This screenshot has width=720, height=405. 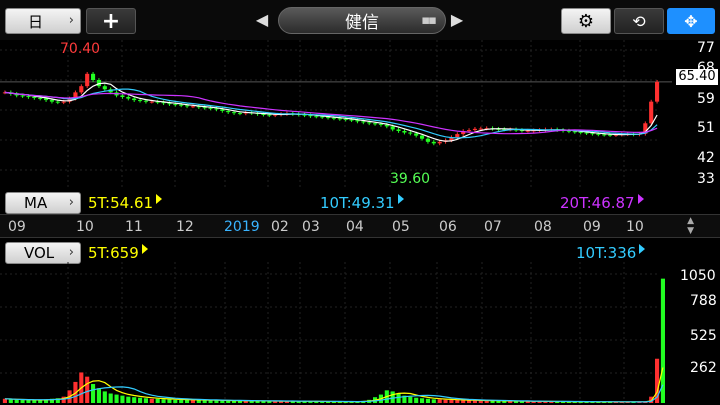 What do you see at coordinates (697, 77) in the screenshot?
I see `last-price-tag: 65.40` at bounding box center [697, 77].